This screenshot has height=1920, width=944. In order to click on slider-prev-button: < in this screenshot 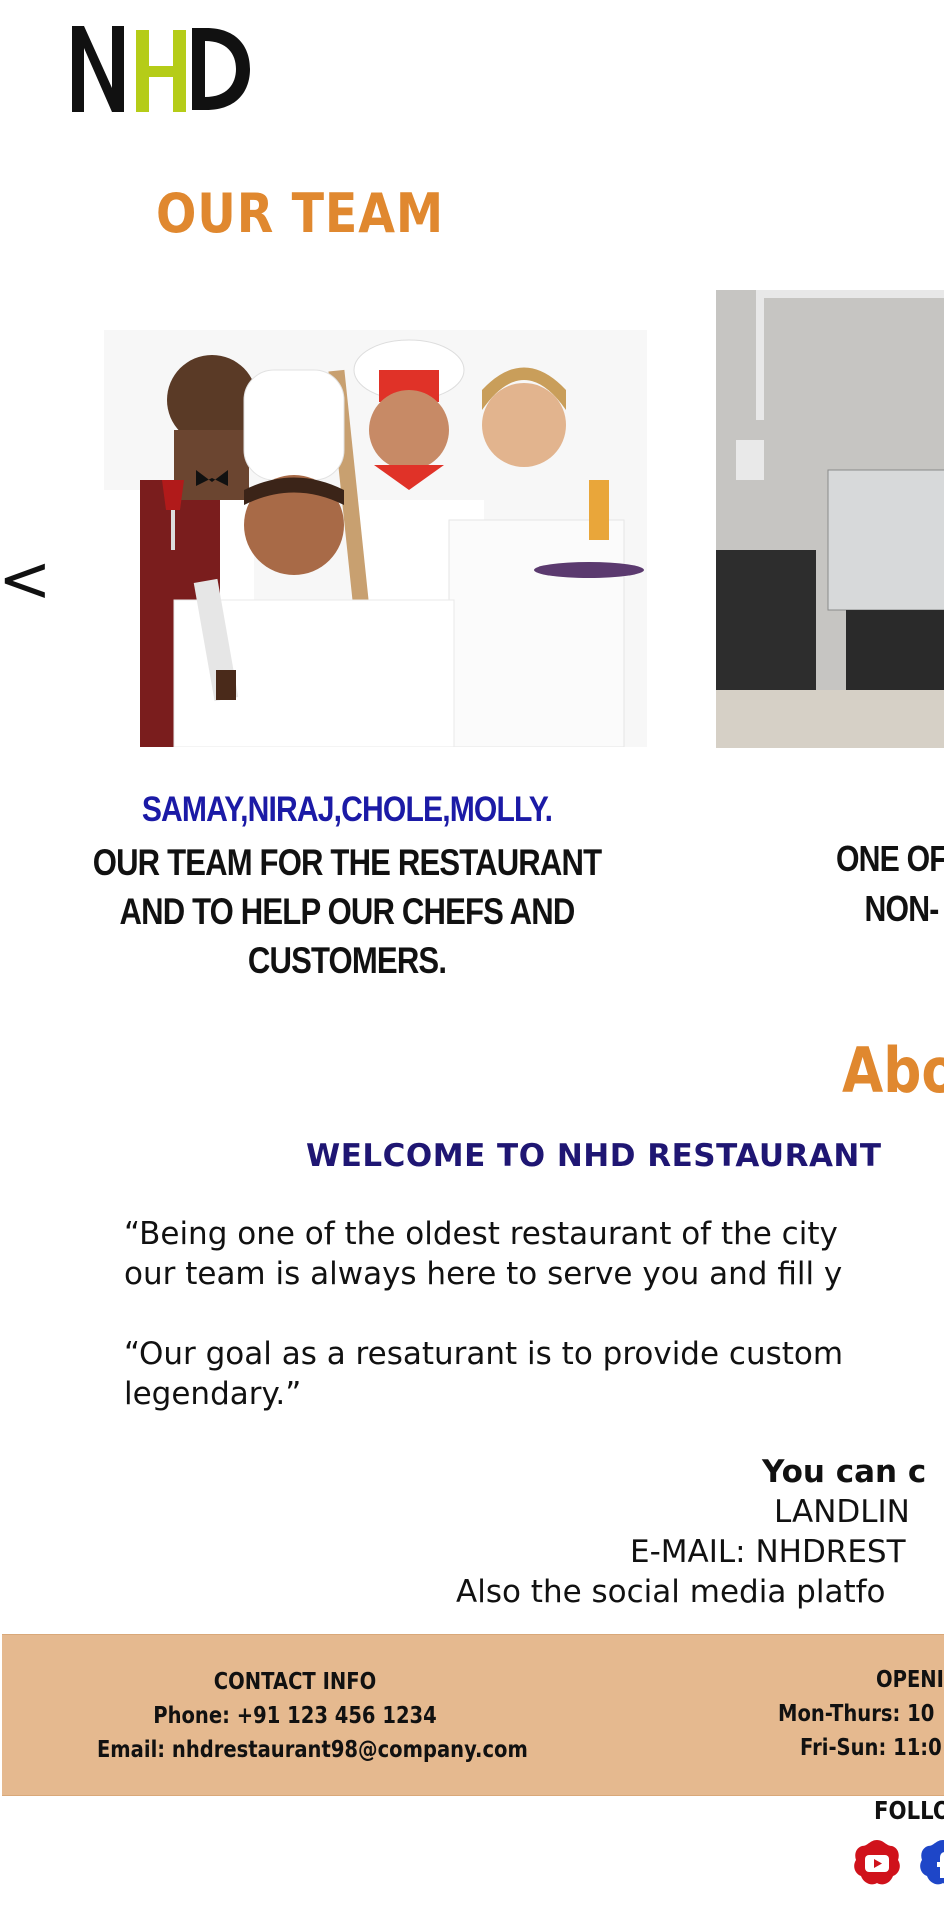, I will do `click(26, 580)`.